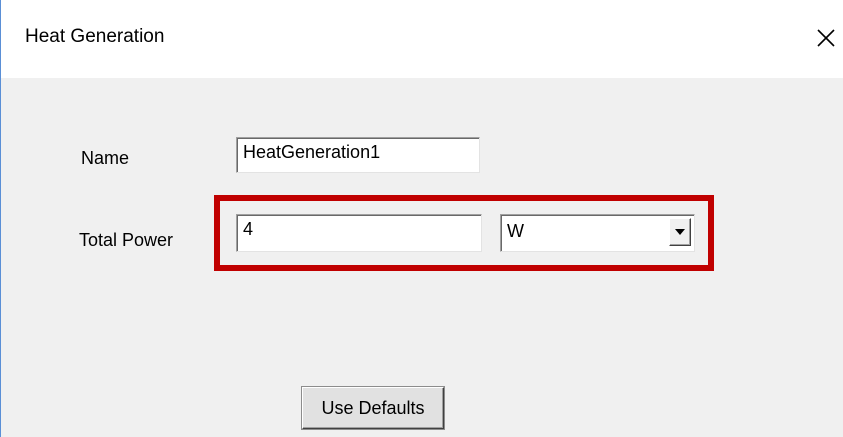 This screenshot has width=843, height=437. Describe the element at coordinates (358, 155) in the screenshot. I see `name-field: HeatGeneration1` at that location.